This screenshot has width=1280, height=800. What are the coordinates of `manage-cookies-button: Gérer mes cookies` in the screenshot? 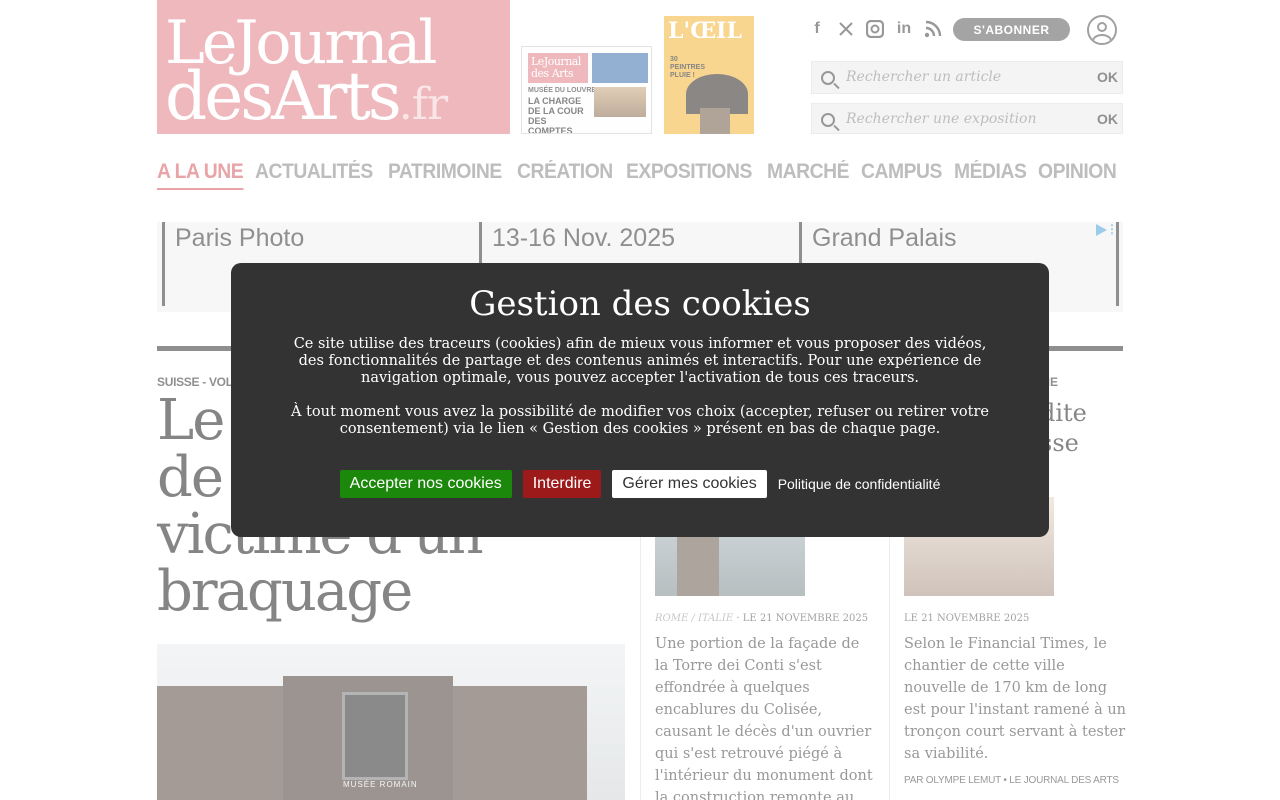 It's located at (689, 484).